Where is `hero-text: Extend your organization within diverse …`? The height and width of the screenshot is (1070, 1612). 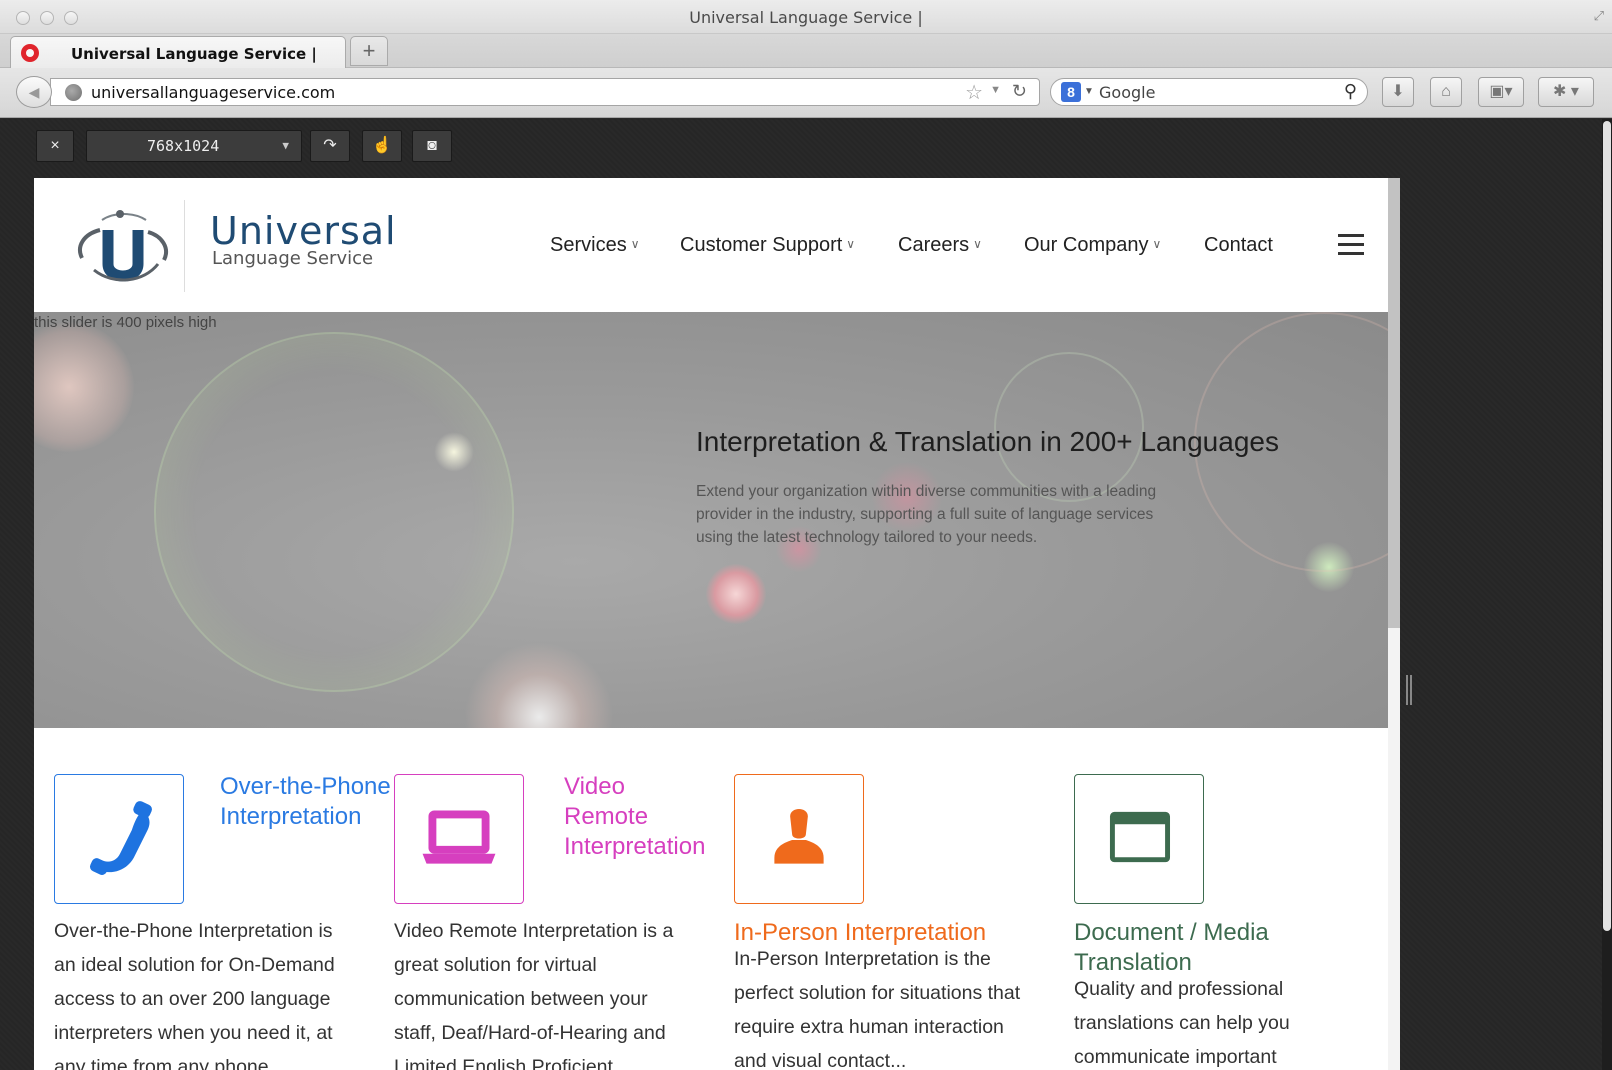
hero-text: Extend your organization within diverse … is located at coordinates (926, 514).